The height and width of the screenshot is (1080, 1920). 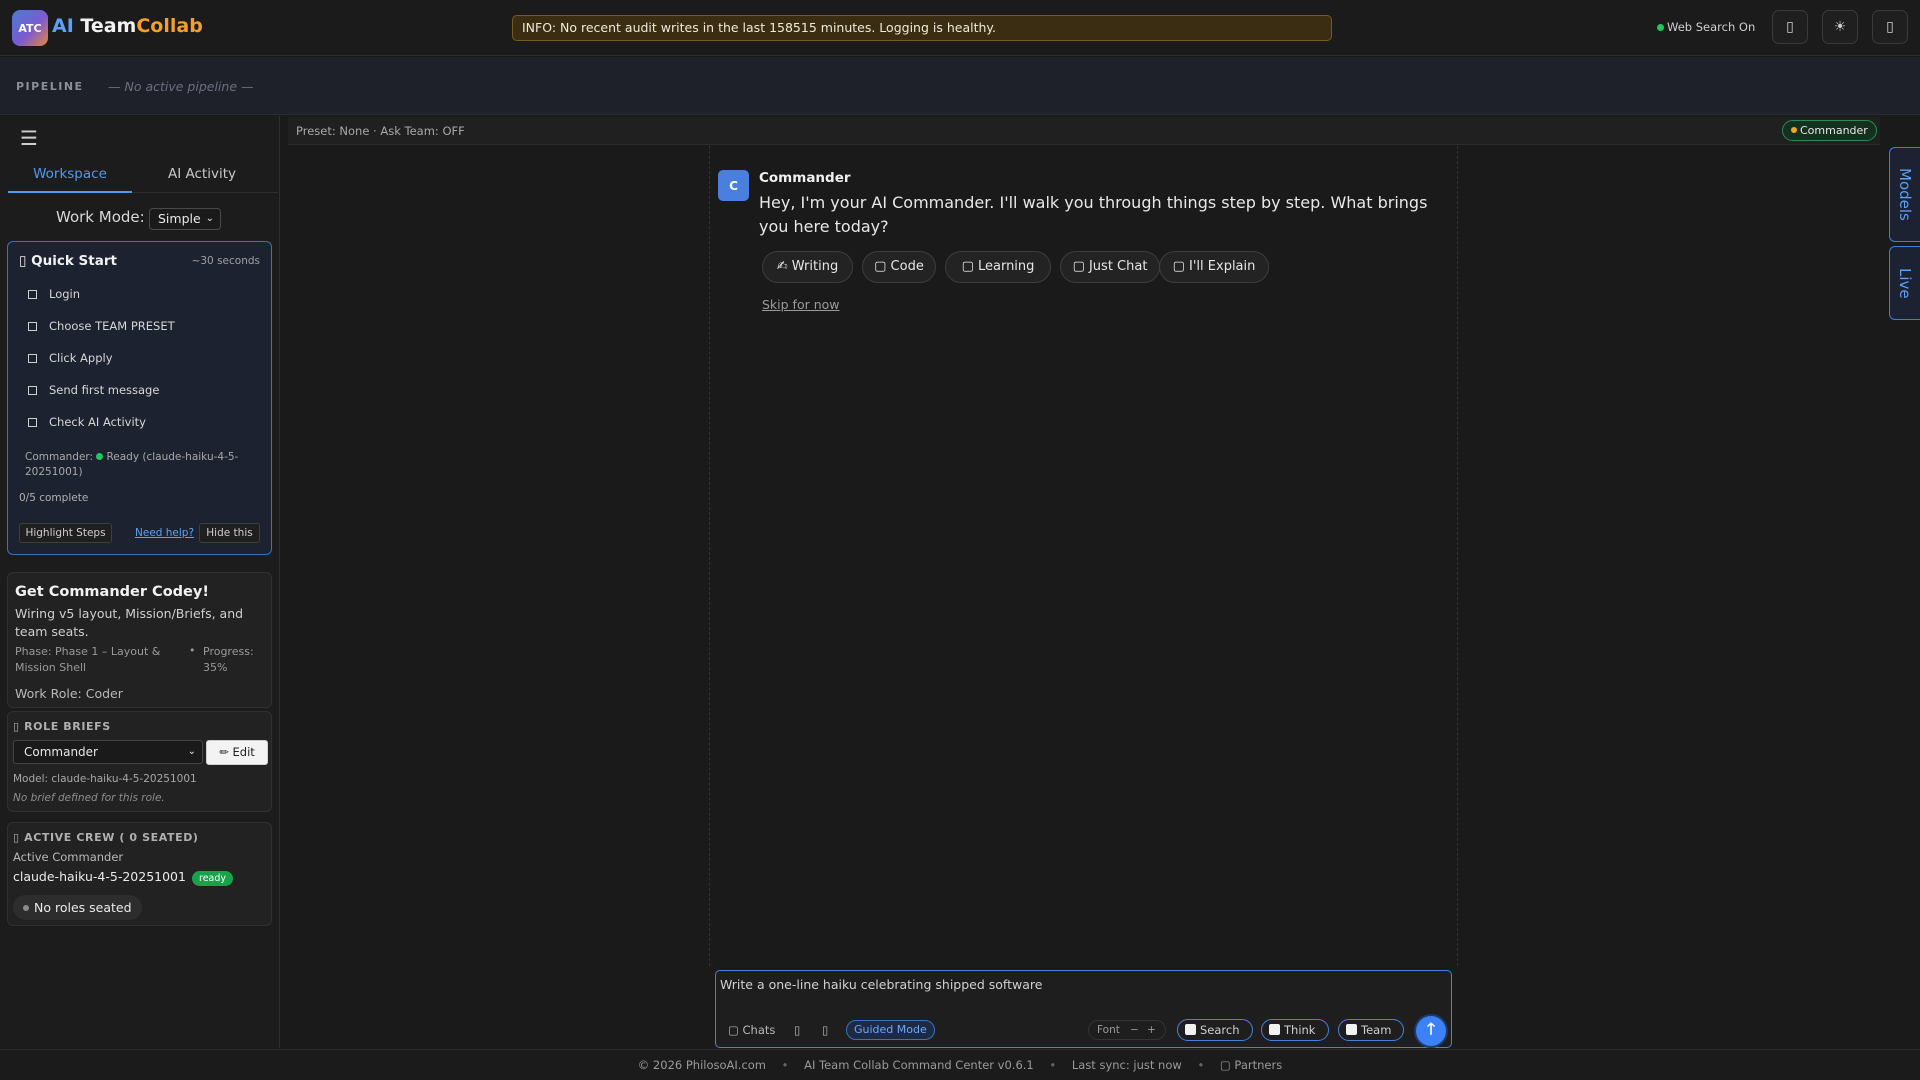 I want to click on quick-start-step: Login, so click(x=54, y=294).